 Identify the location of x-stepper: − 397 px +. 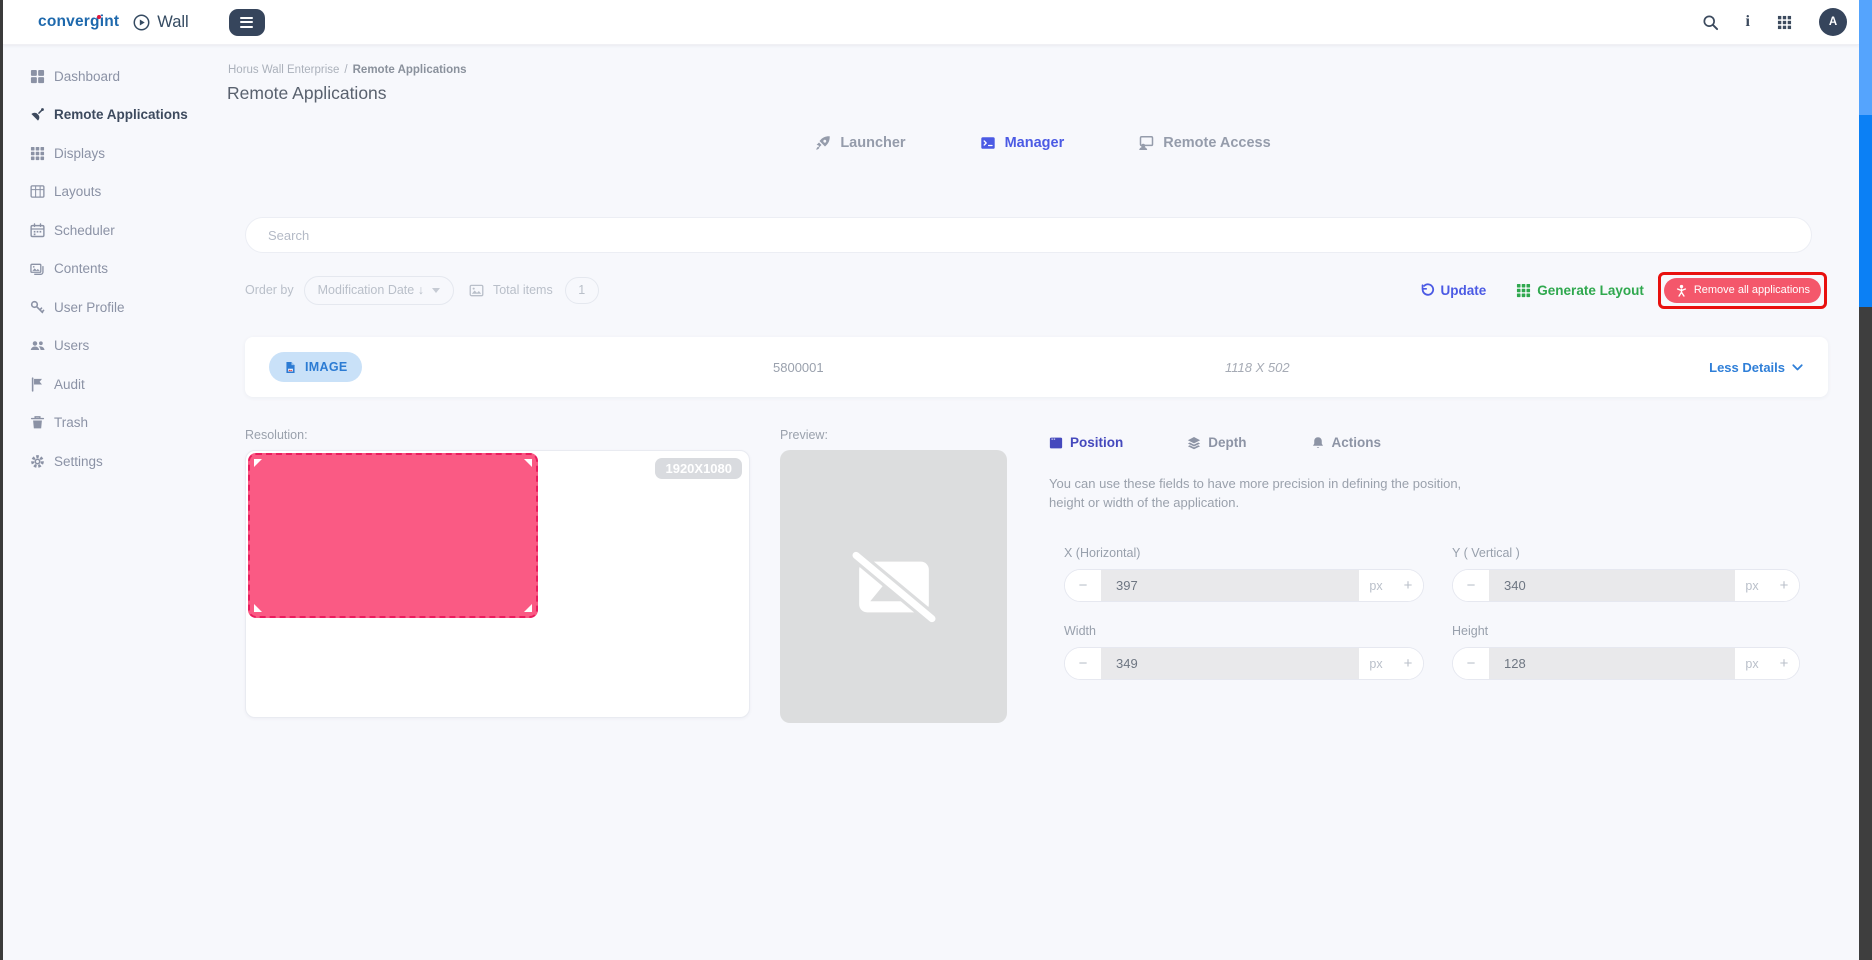
(1244, 585).